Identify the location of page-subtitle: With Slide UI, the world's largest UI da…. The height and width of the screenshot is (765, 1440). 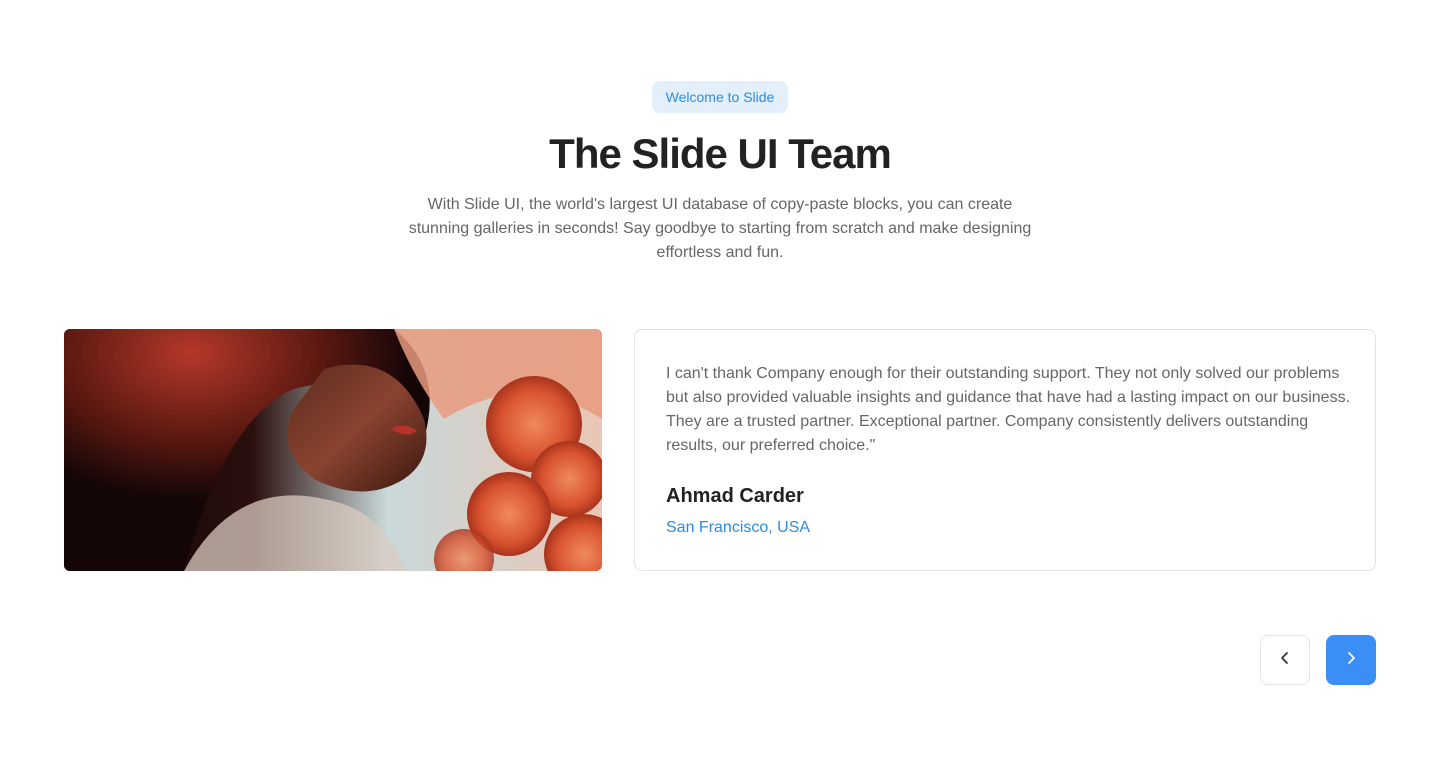
(720, 228).